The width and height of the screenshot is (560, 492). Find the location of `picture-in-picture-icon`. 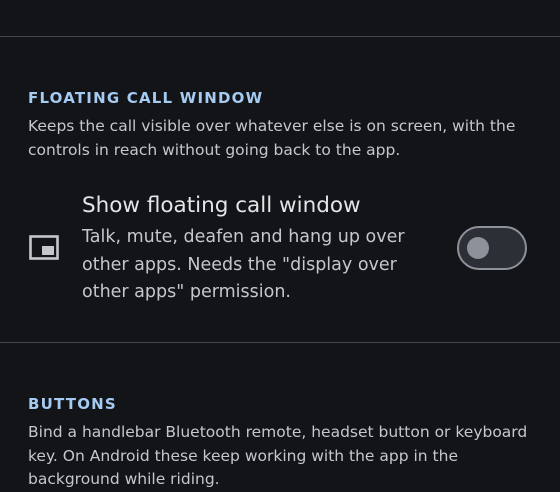

picture-in-picture-icon is located at coordinates (44, 247).